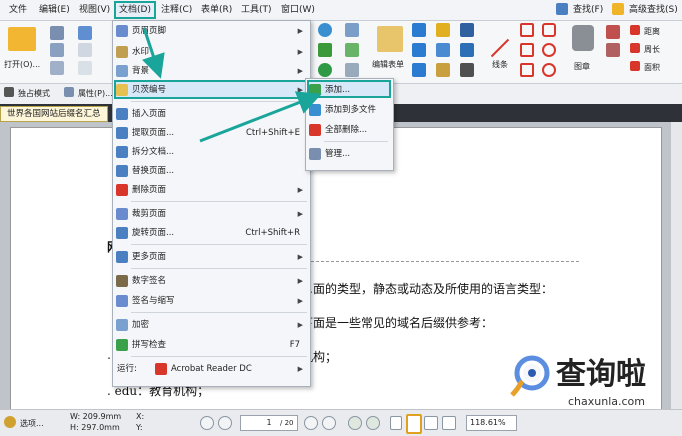 The image size is (682, 436). Describe the element at coordinates (260, 117) in the screenshot. I see `arrow-to-add` at that location.